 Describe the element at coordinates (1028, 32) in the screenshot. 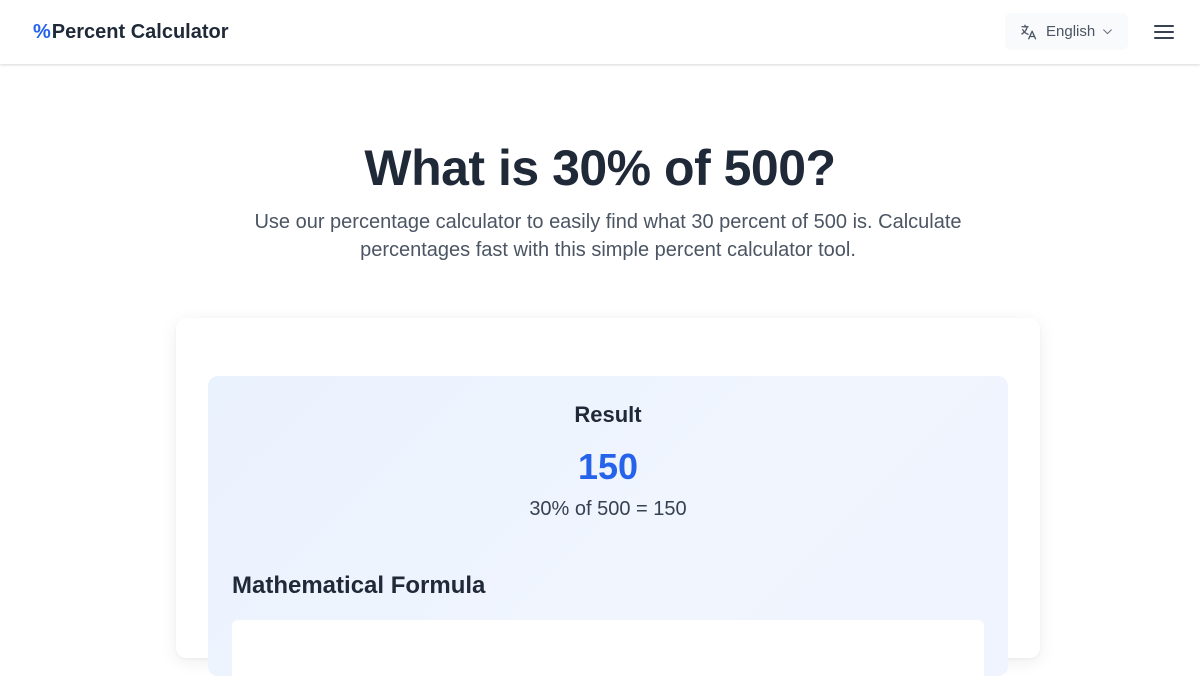

I see `translate-icon` at that location.